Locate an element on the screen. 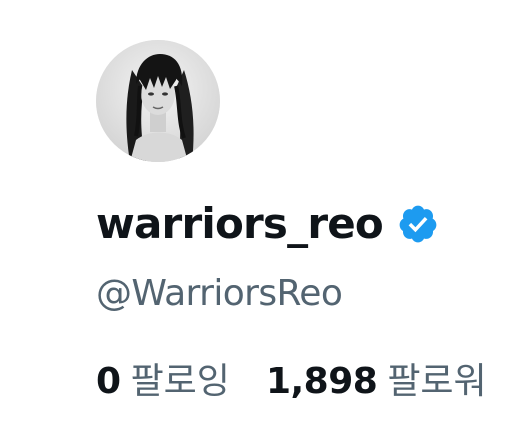  following-link: 0 팔로잉 is located at coordinates (163, 382).